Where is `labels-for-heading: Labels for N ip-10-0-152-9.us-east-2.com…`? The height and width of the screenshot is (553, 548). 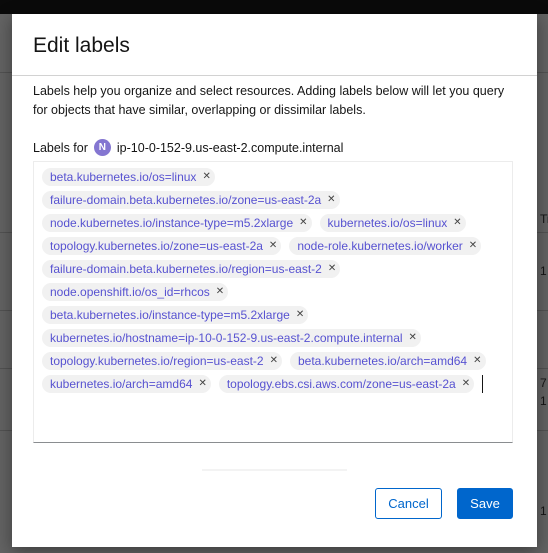
labels-for-heading: Labels for N ip-10-0-152-9.us-east-2.com… is located at coordinates (188, 147).